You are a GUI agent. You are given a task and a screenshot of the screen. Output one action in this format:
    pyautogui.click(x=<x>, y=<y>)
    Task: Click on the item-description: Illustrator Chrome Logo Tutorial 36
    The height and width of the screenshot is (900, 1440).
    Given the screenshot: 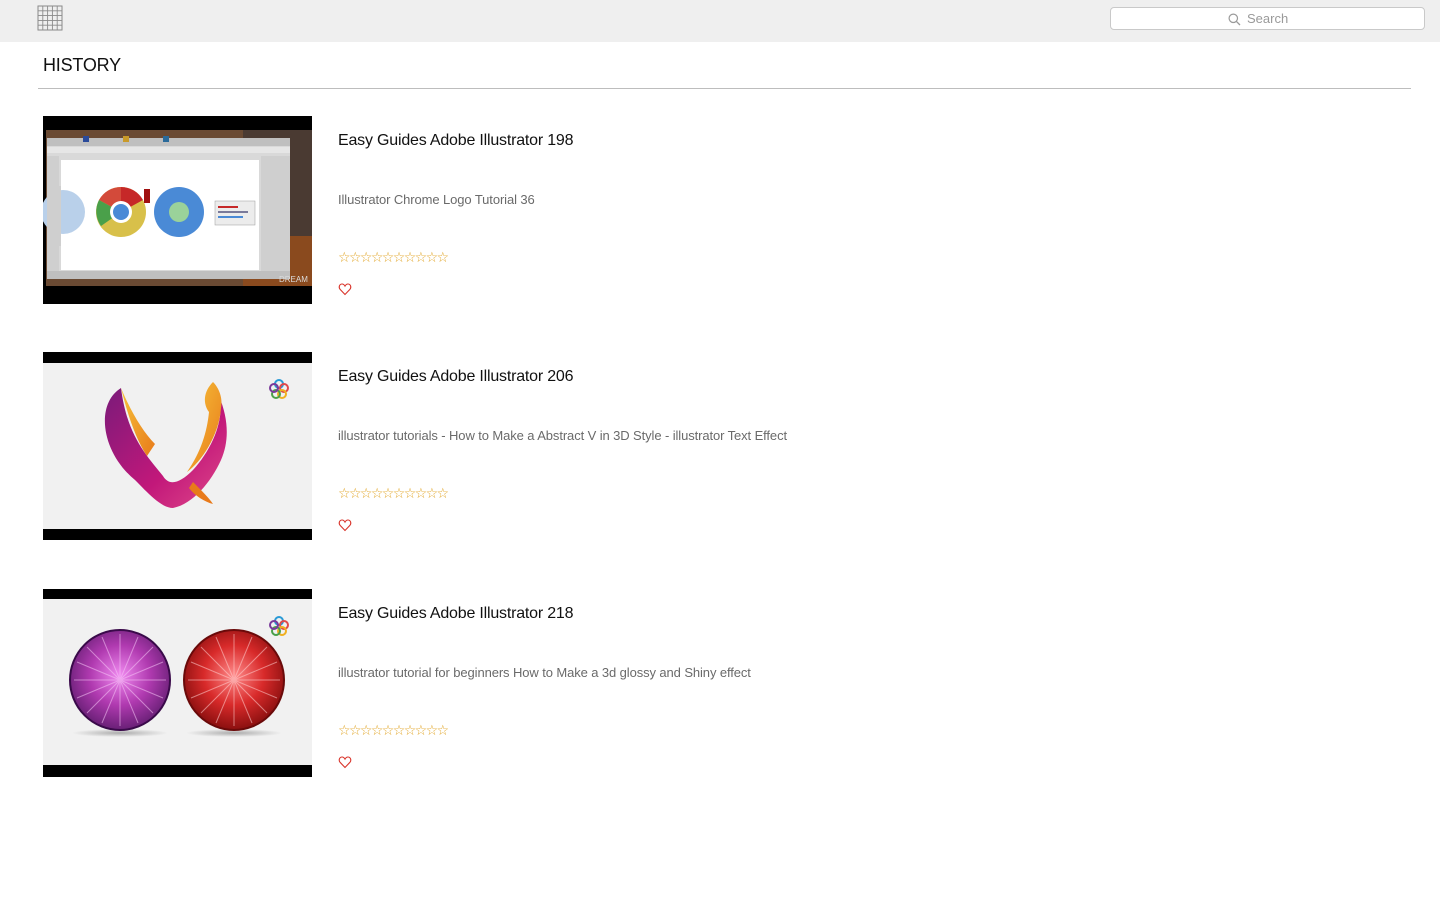 What is the action you would take?
    pyautogui.click(x=436, y=199)
    